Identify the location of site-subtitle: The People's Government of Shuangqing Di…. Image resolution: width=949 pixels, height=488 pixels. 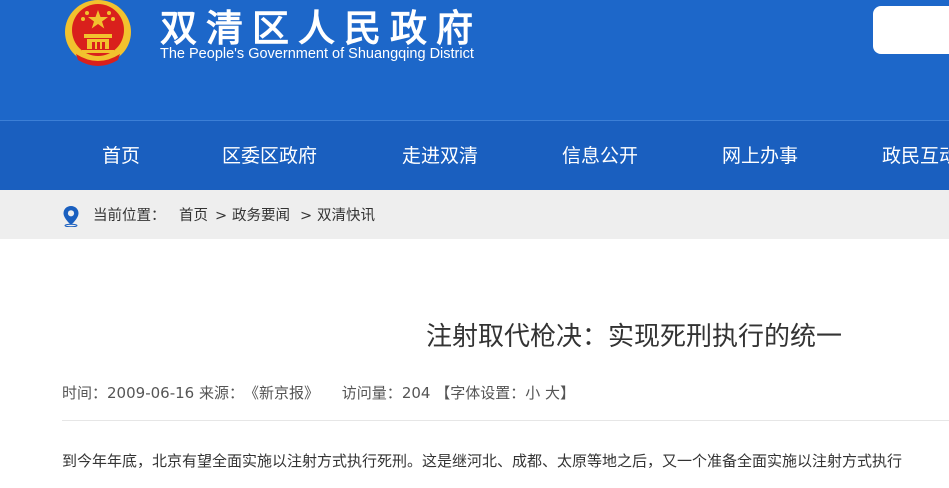
(317, 54).